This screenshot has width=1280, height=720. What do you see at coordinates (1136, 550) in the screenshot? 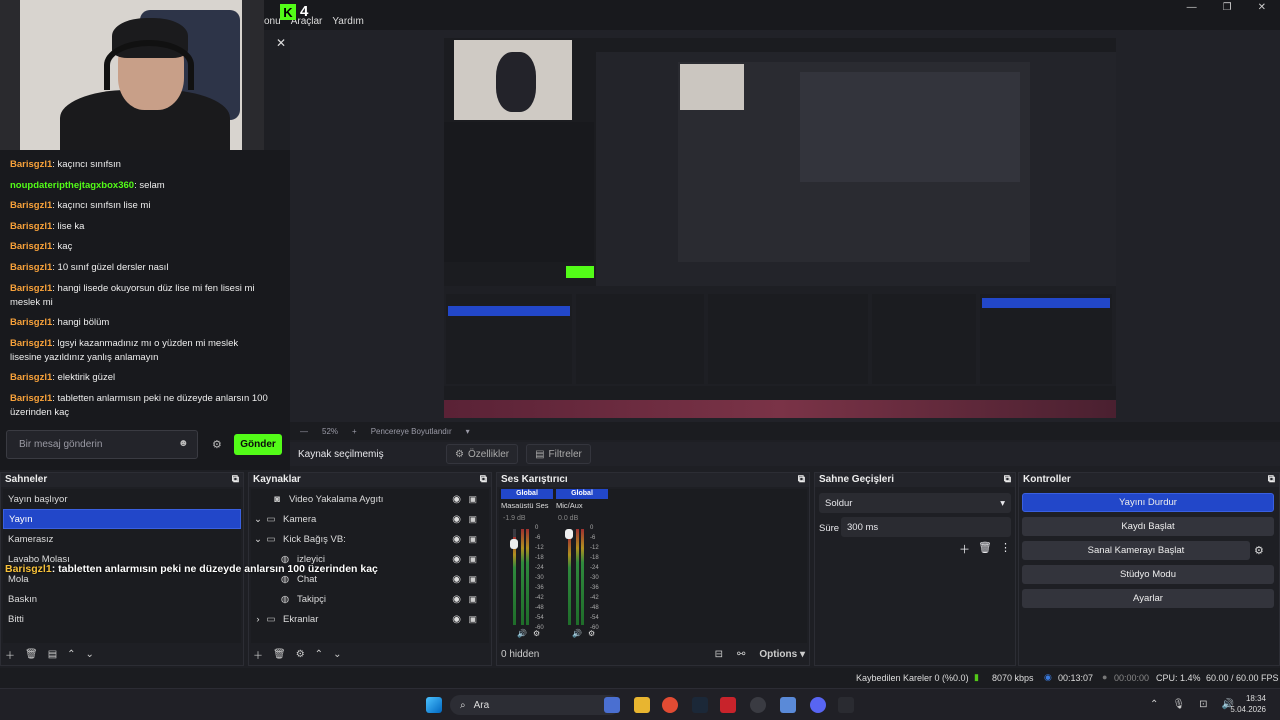
I see `start-virtual-camera-button: Sanal Kamerayı Başlat` at bounding box center [1136, 550].